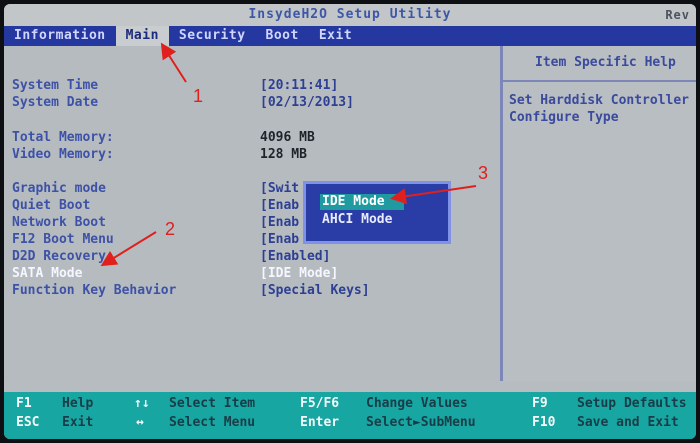  I want to click on arrow-to-main-menu, so click(173, 62).